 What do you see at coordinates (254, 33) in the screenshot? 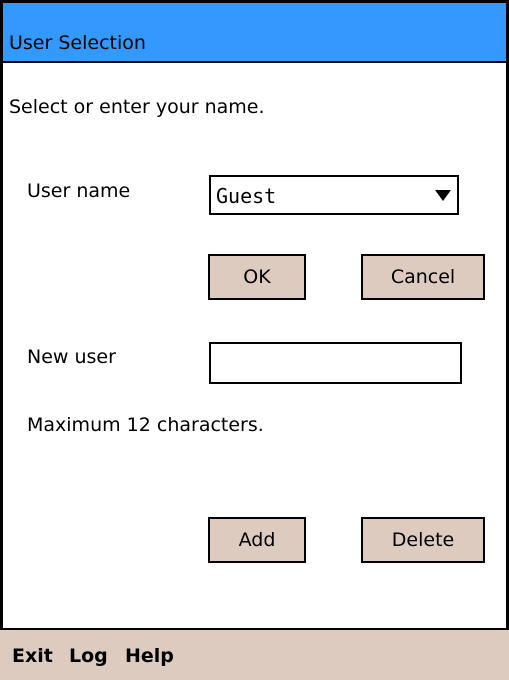
I see `title-bar: User Selection` at bounding box center [254, 33].